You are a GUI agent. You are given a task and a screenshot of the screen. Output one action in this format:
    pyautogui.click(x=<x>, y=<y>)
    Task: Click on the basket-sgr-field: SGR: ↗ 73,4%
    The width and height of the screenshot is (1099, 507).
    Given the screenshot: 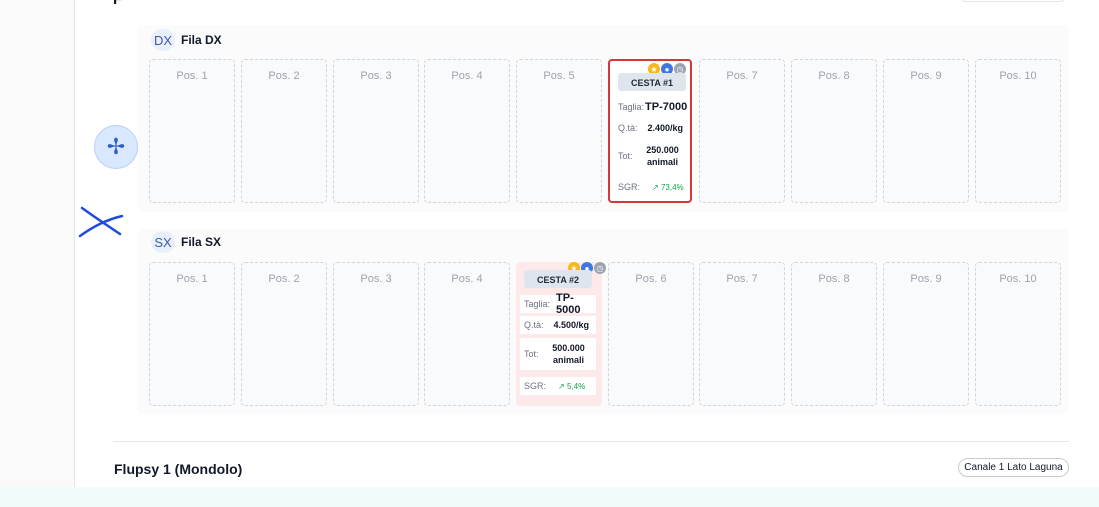 What is the action you would take?
    pyautogui.click(x=652, y=187)
    